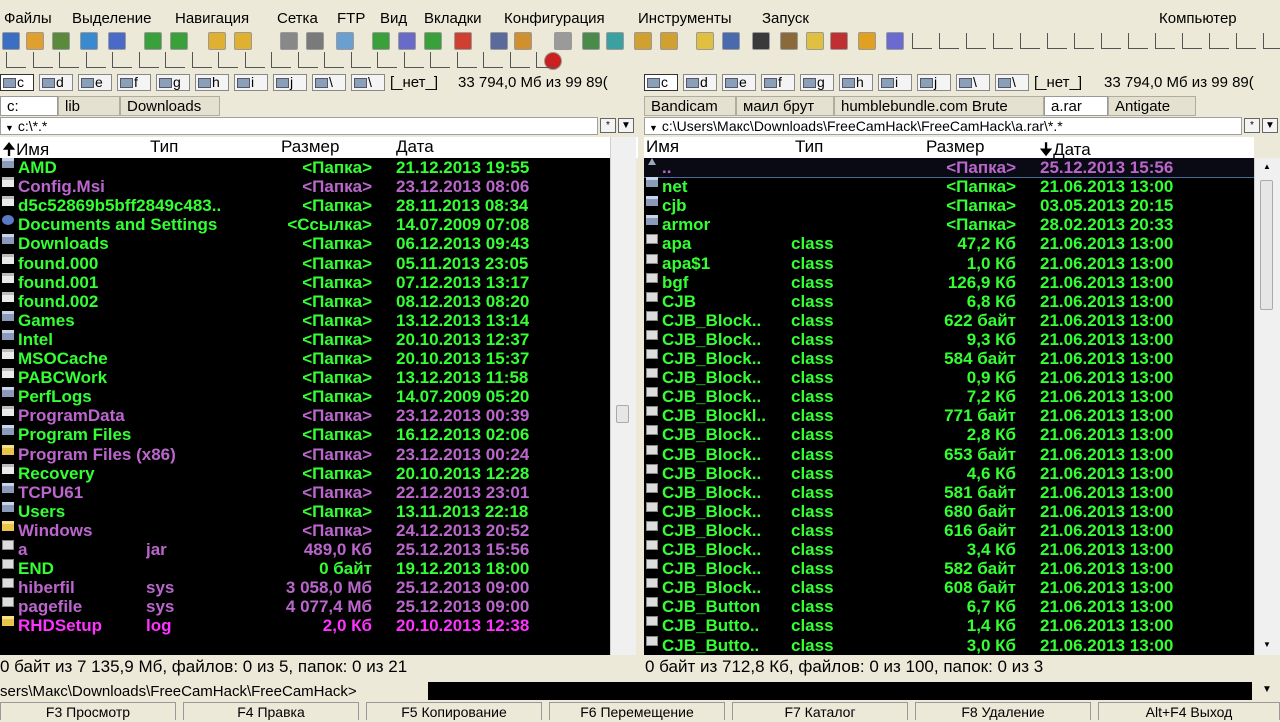  What do you see at coordinates (1003, 711) in the screenshot?
I see `f8-delete-button: F8 Удаление` at bounding box center [1003, 711].